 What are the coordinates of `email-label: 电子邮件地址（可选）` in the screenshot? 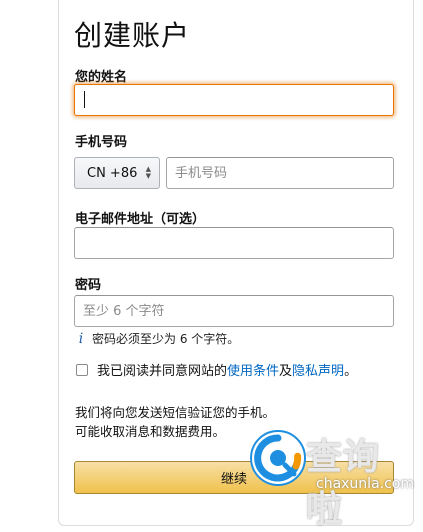 It's located at (140, 219).